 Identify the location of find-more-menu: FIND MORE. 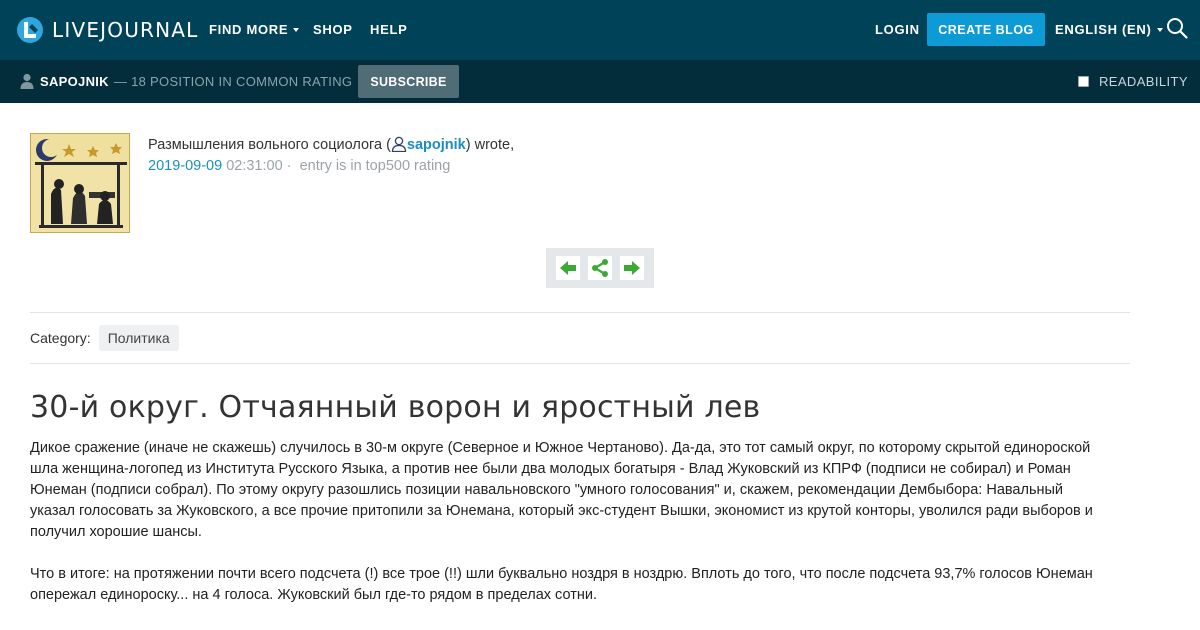
(254, 30).